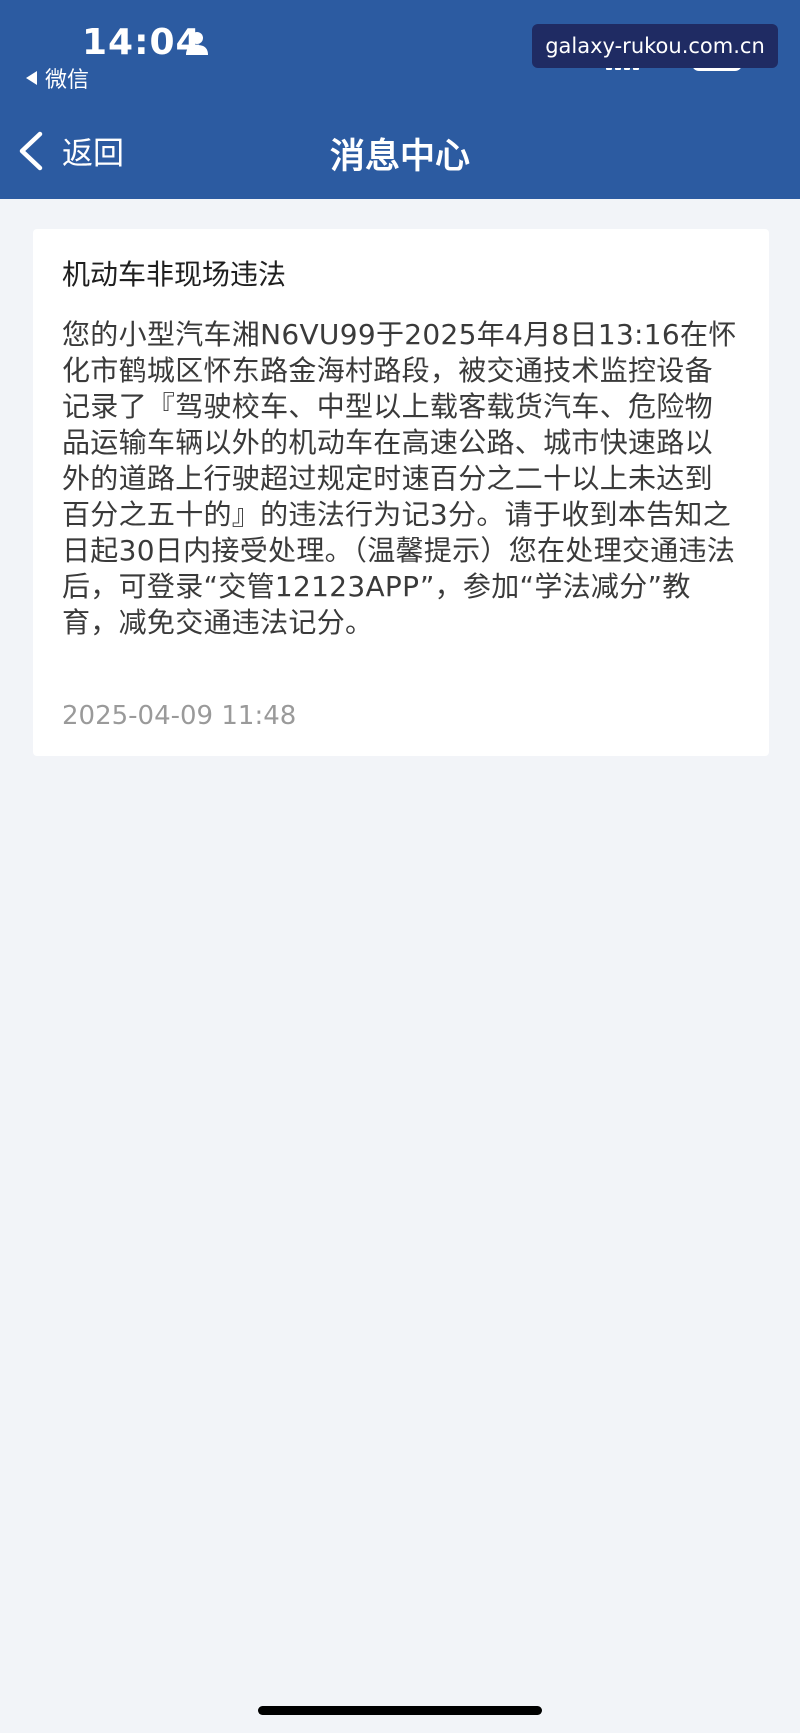 Image resolution: width=800 pixels, height=1733 pixels. What do you see at coordinates (174, 274) in the screenshot?
I see `message-title: 机动车非现场违法` at bounding box center [174, 274].